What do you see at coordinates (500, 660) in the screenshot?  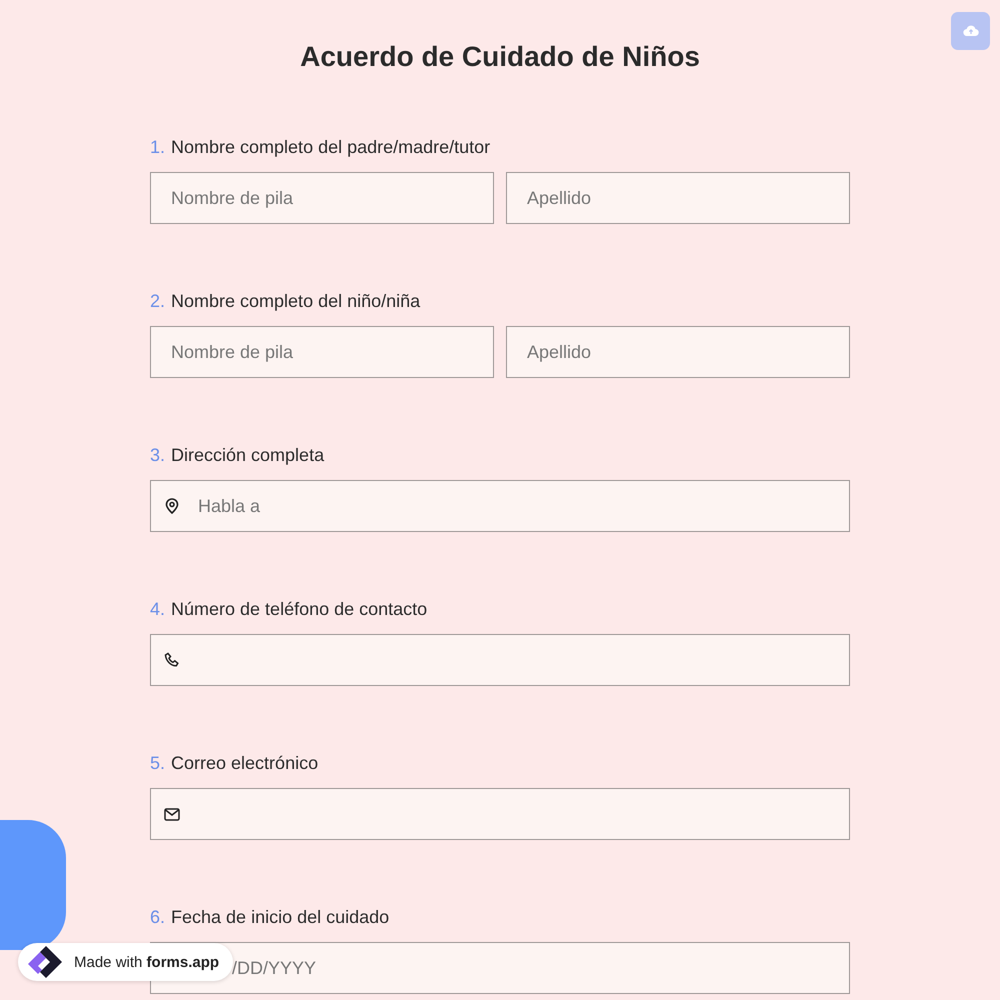 I see `phone-field` at bounding box center [500, 660].